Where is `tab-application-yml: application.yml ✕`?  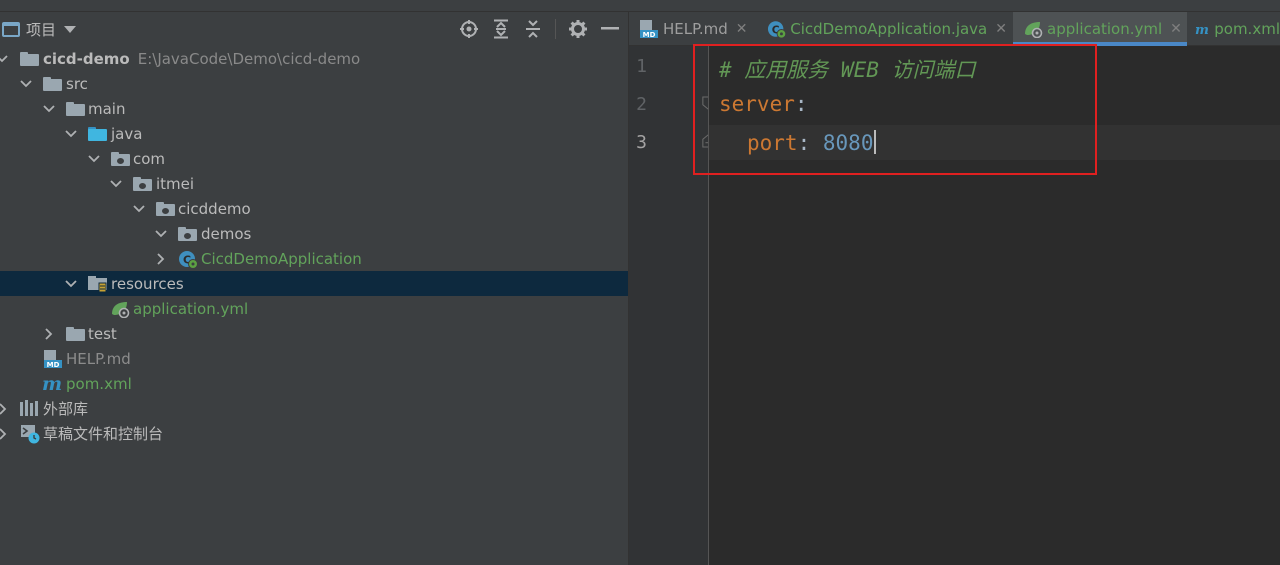 tab-application-yml: application.yml ✕ is located at coordinates (1100, 29).